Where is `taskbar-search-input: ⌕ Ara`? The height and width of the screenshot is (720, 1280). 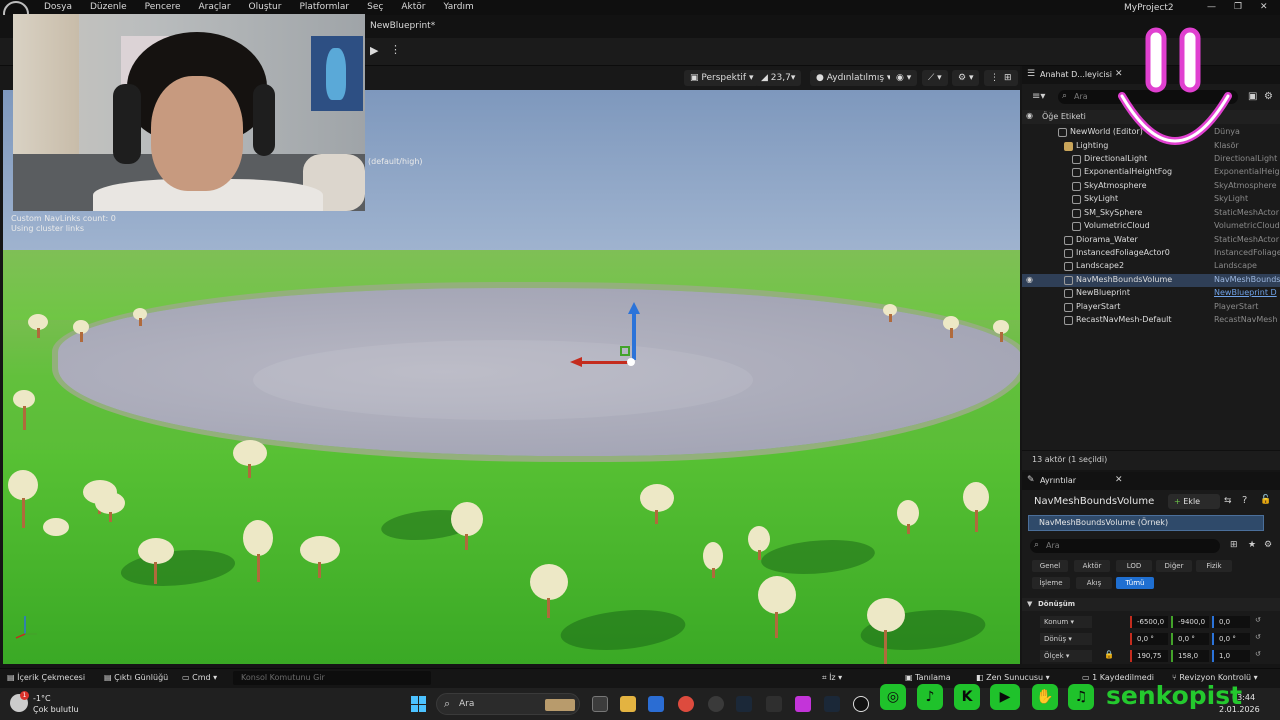
taskbar-search-input: ⌕ Ara is located at coordinates (508, 704).